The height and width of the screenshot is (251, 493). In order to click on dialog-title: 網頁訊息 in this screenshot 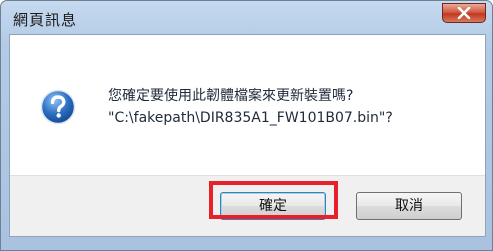, I will do `click(45, 20)`.